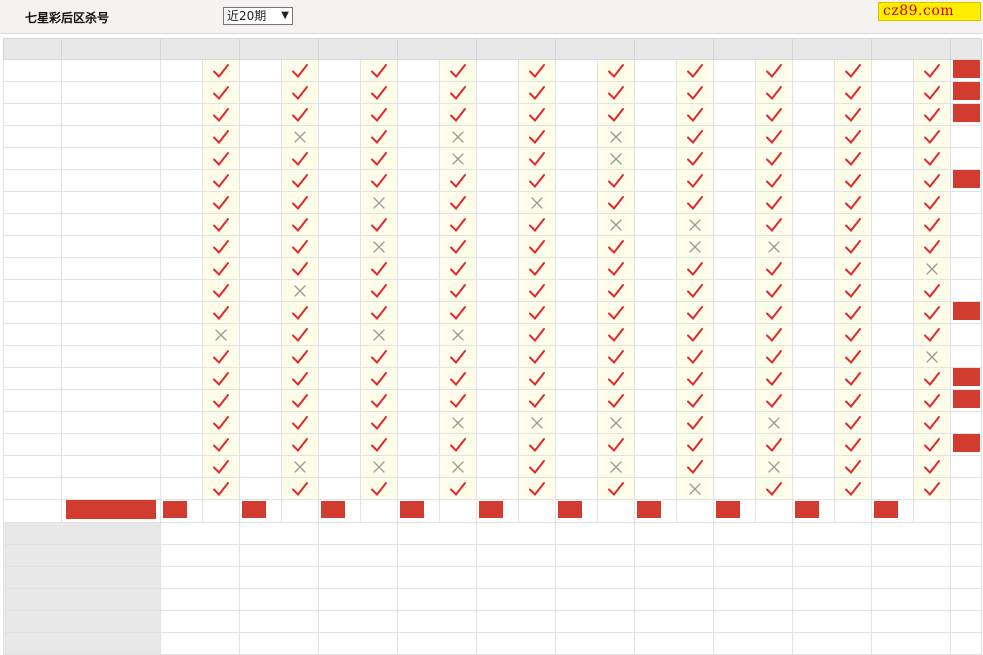  I want to click on site-logo: cz89.com, so click(929, 11).